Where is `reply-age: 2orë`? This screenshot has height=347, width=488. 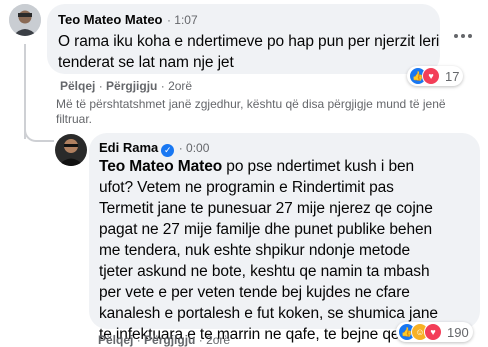 reply-age: 2orë is located at coordinates (218, 340).